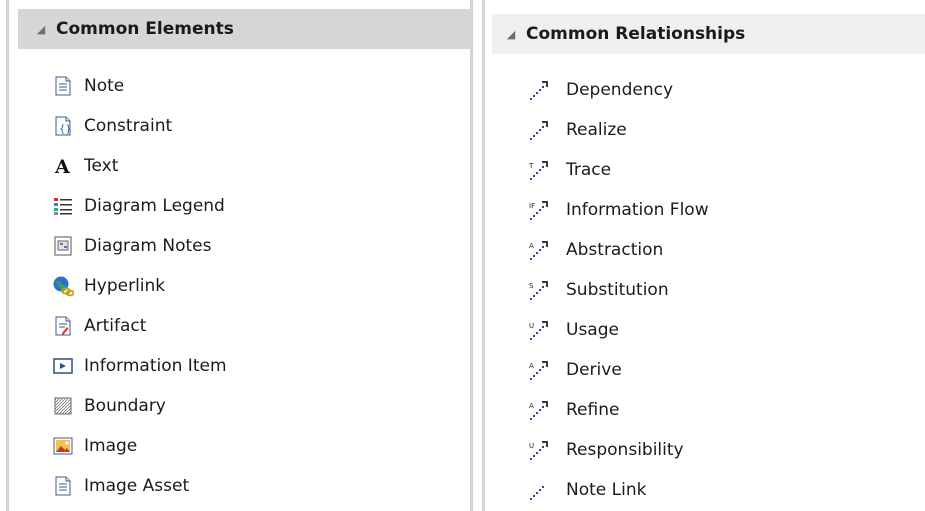  I want to click on substitution-icon: S, so click(539, 290).